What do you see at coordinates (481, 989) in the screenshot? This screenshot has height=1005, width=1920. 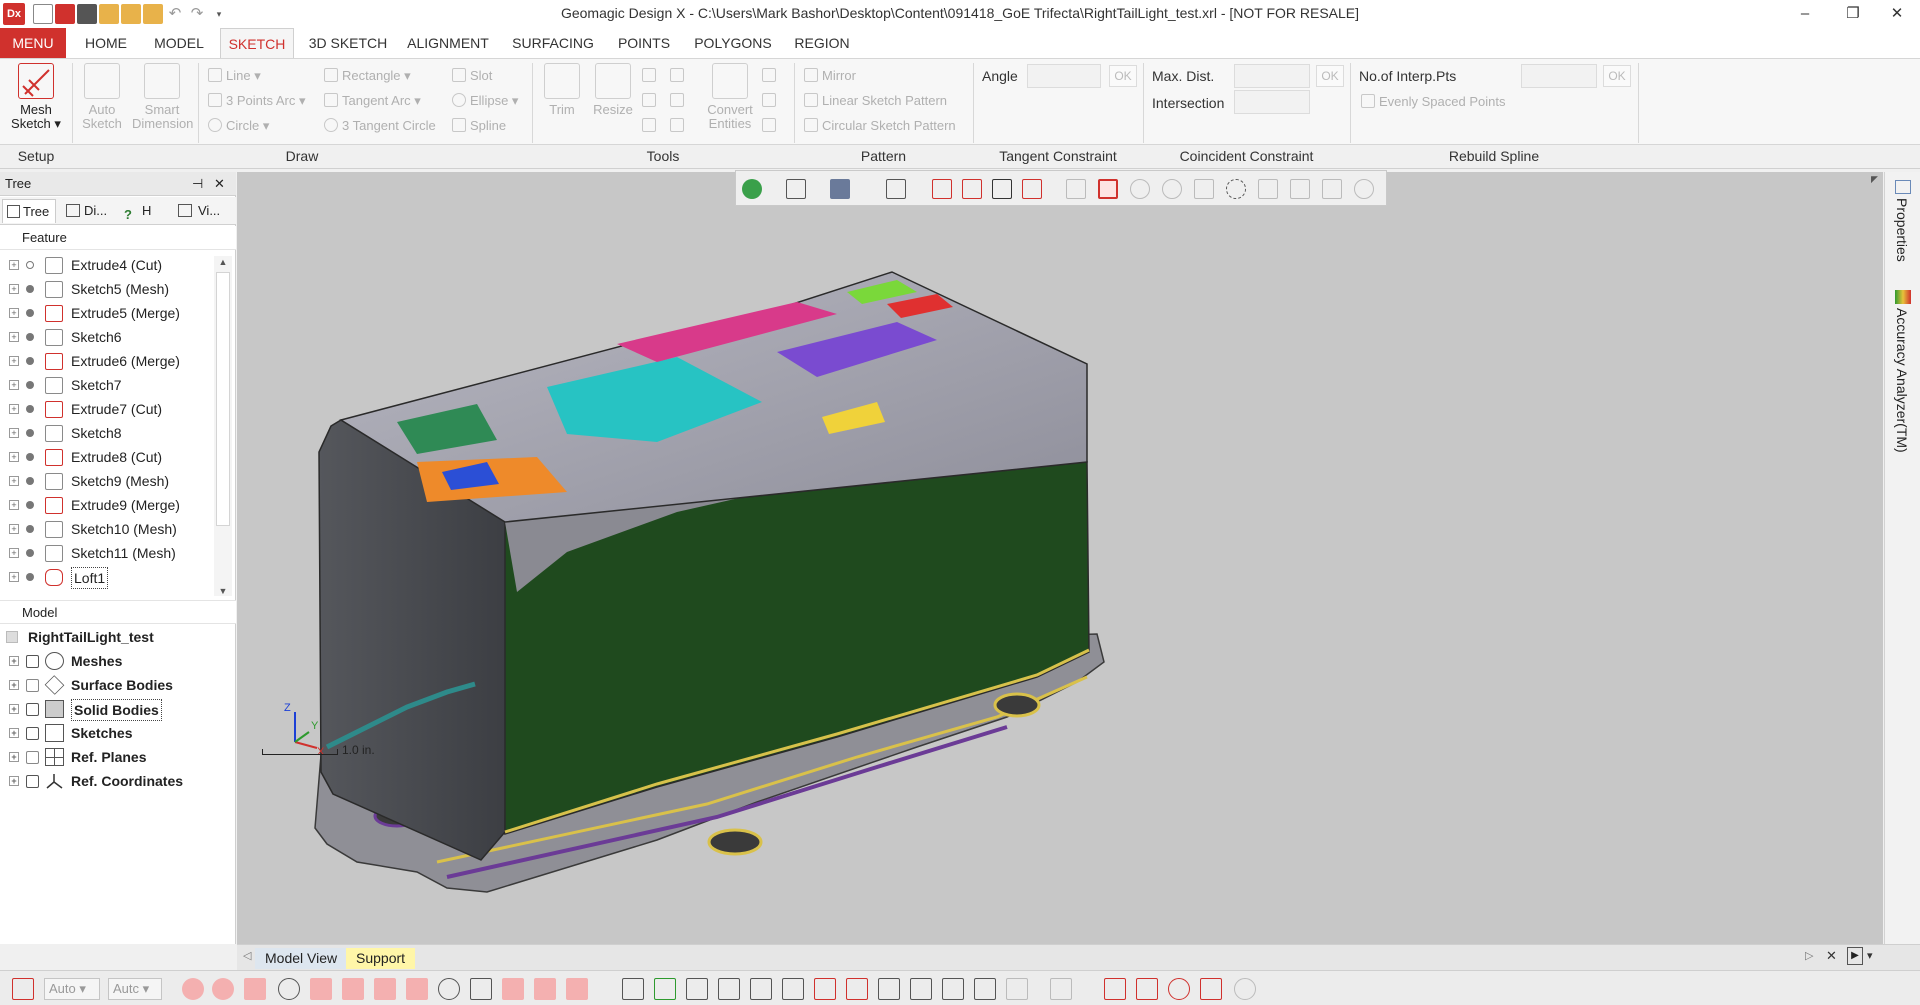 I see `filter-vector-icon` at bounding box center [481, 989].